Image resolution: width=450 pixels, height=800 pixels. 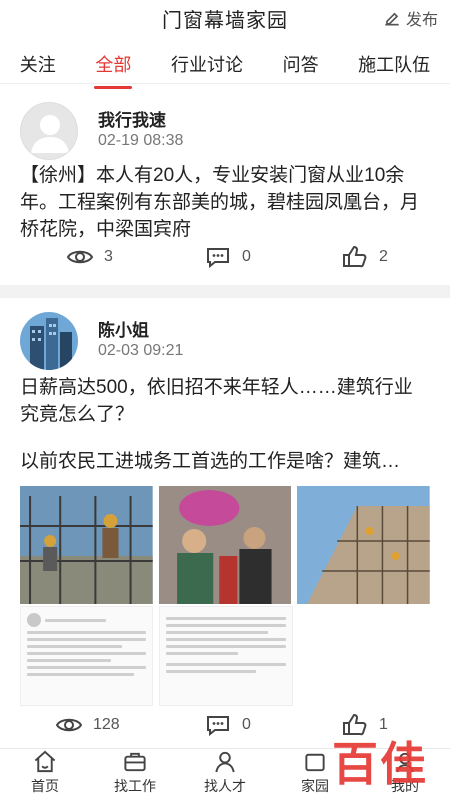 I want to click on nav-label: 找人才, so click(x=225, y=786).